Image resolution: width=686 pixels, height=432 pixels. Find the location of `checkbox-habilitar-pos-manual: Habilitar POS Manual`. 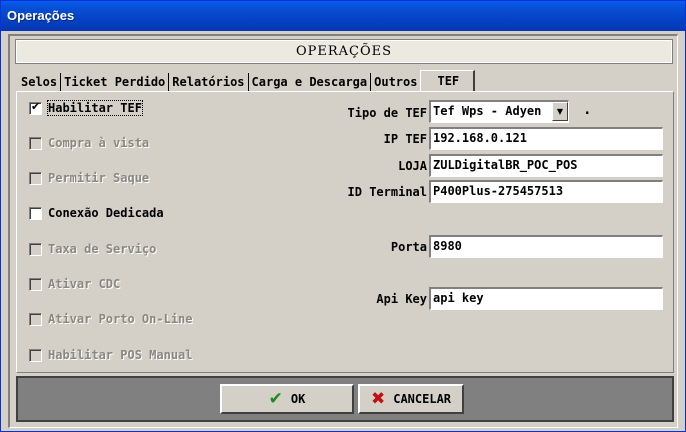

checkbox-habilitar-pos-manual: Habilitar POS Manual is located at coordinates (111, 355).